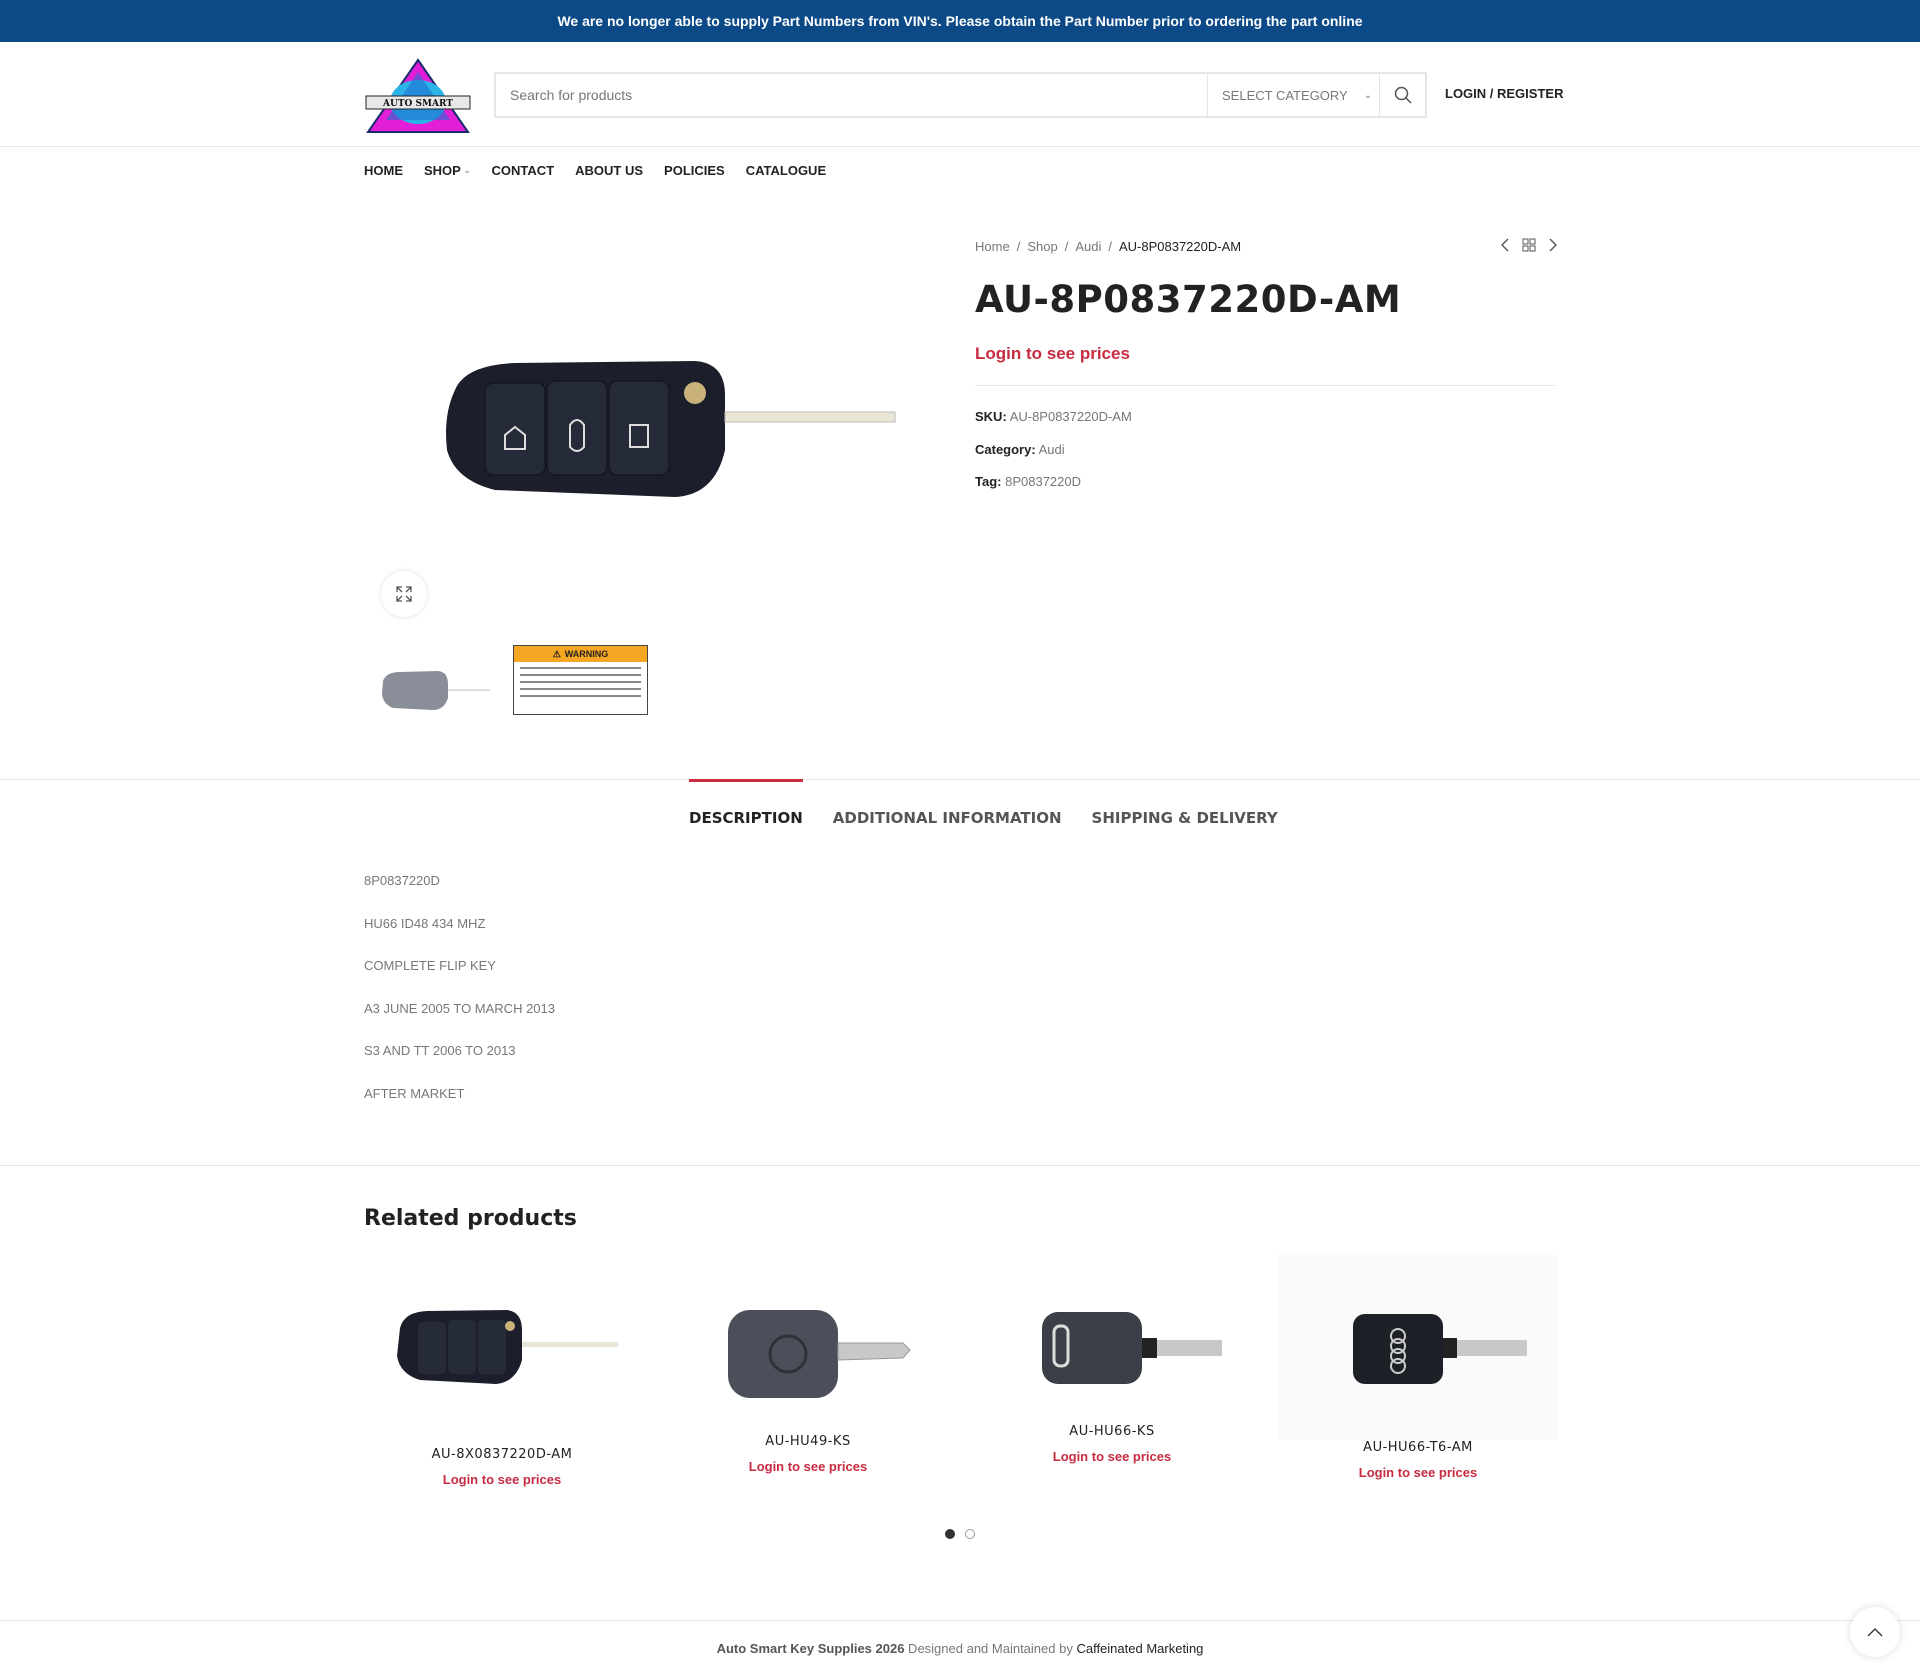 The height and width of the screenshot is (1677, 1920). Describe the element at coordinates (586, 654) in the screenshot. I see `warning-label: WARNING` at that location.